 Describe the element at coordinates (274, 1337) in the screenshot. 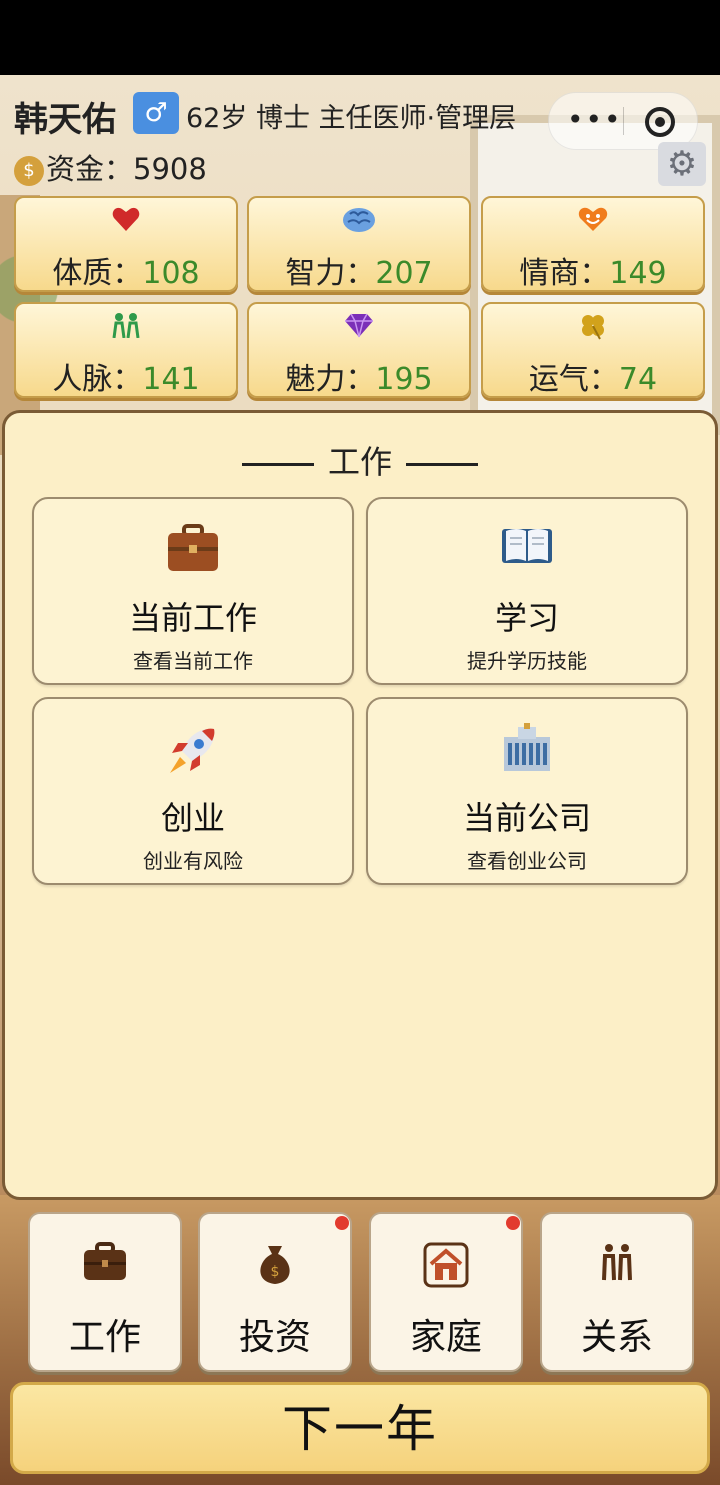

I see `nav-label: 投资` at that location.